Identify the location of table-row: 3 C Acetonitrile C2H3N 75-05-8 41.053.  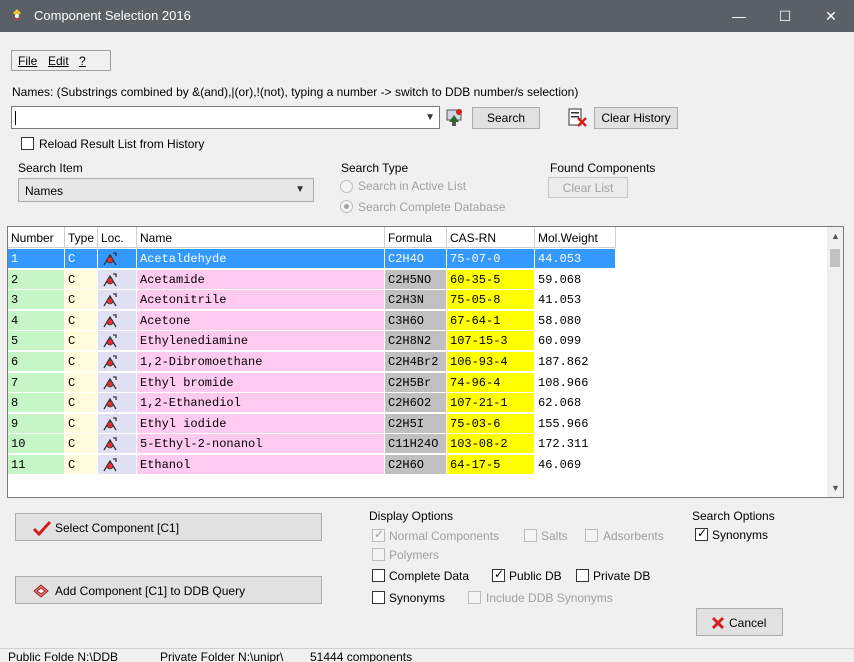
(313, 300).